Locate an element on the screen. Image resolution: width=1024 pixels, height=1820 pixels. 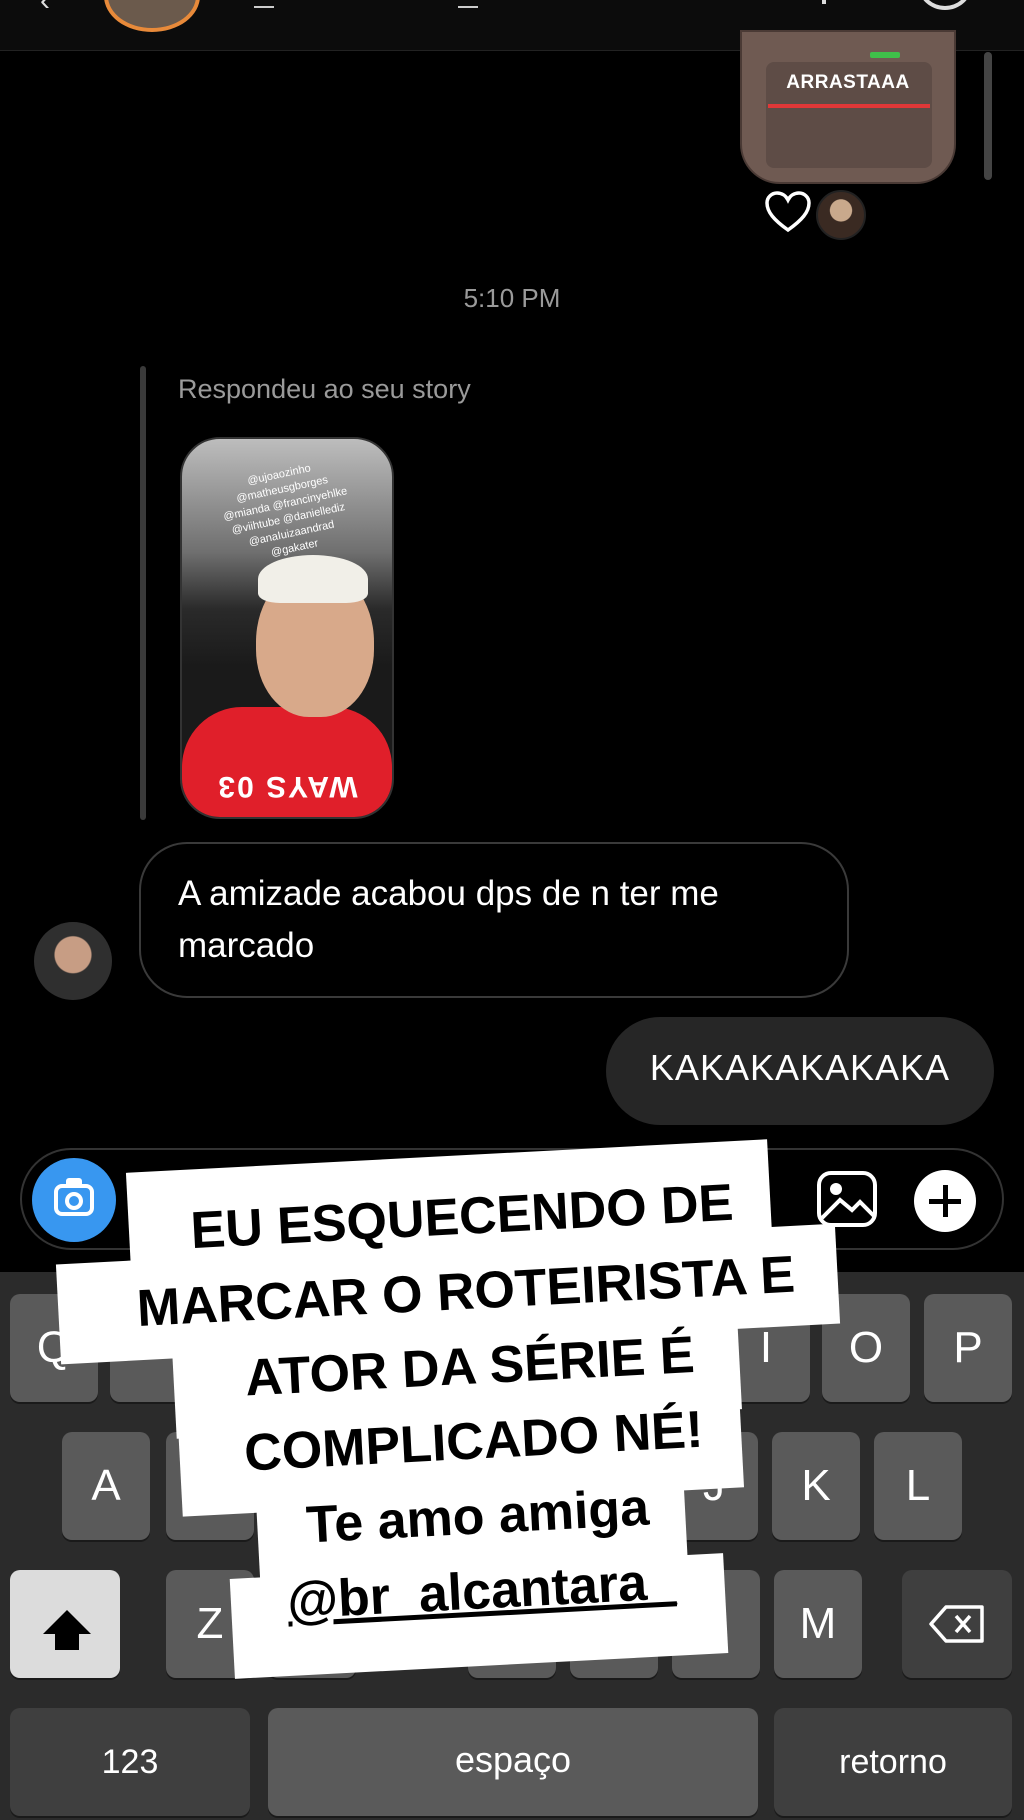
story-underline is located at coordinates (849, 106).